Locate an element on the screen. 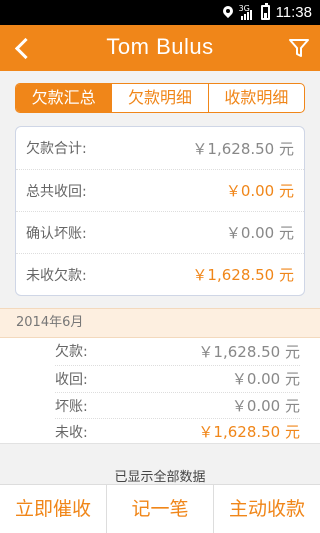 The image size is (320, 533). status-bar: 3G 11:38 is located at coordinates (160, 12).